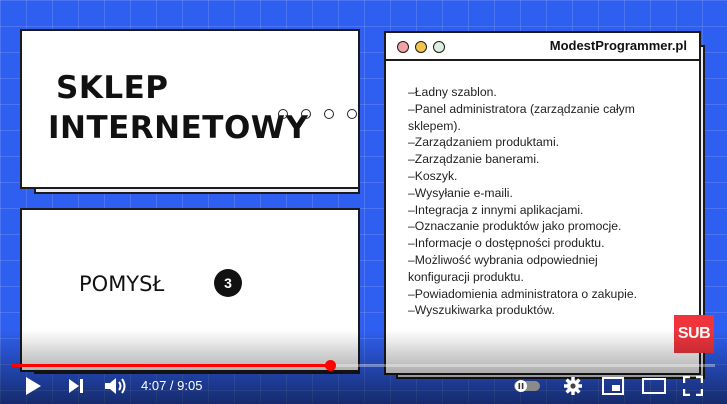  I want to click on maximize-dot-icon, so click(439, 47).